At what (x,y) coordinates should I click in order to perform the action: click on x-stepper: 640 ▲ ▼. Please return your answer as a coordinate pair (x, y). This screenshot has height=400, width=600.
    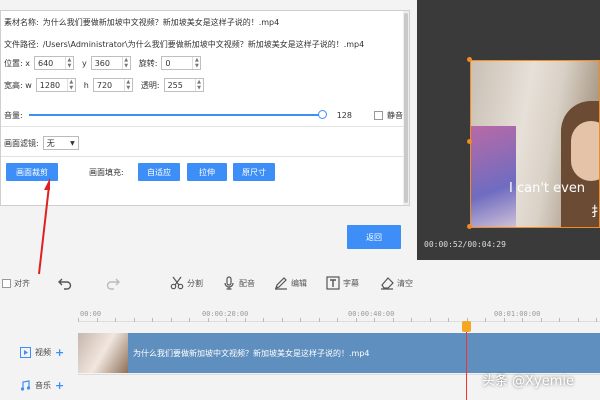
    Looking at the image, I should click on (53, 63).